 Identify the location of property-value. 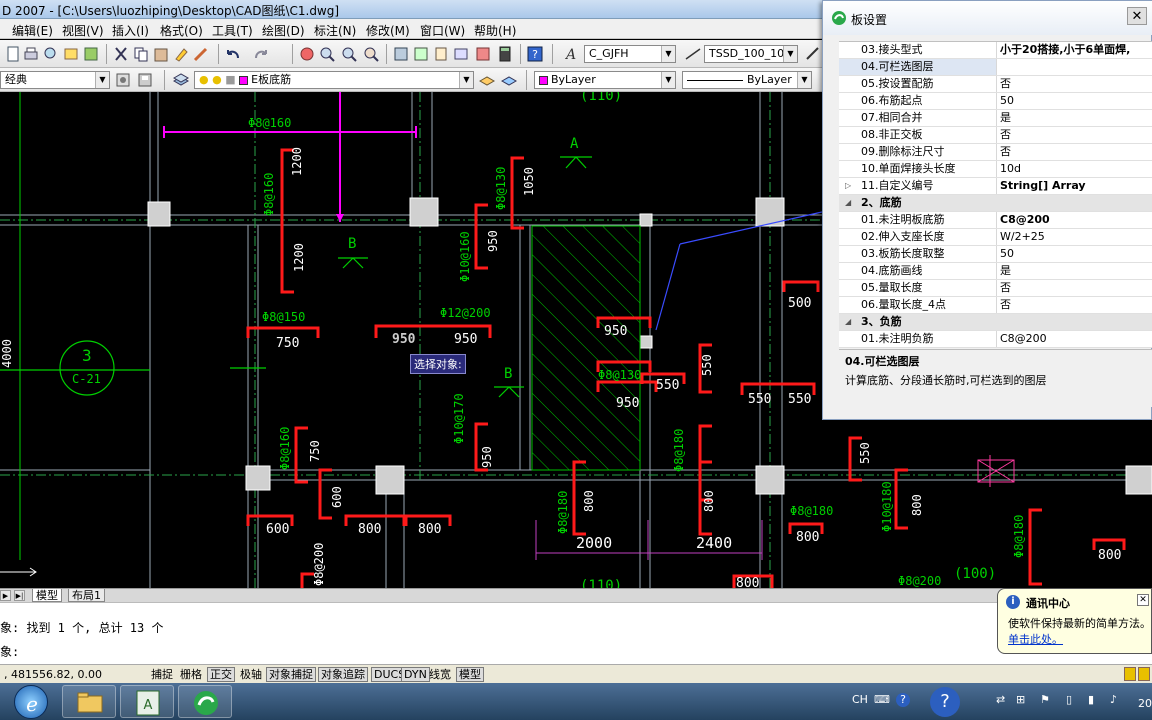
(1074, 67).